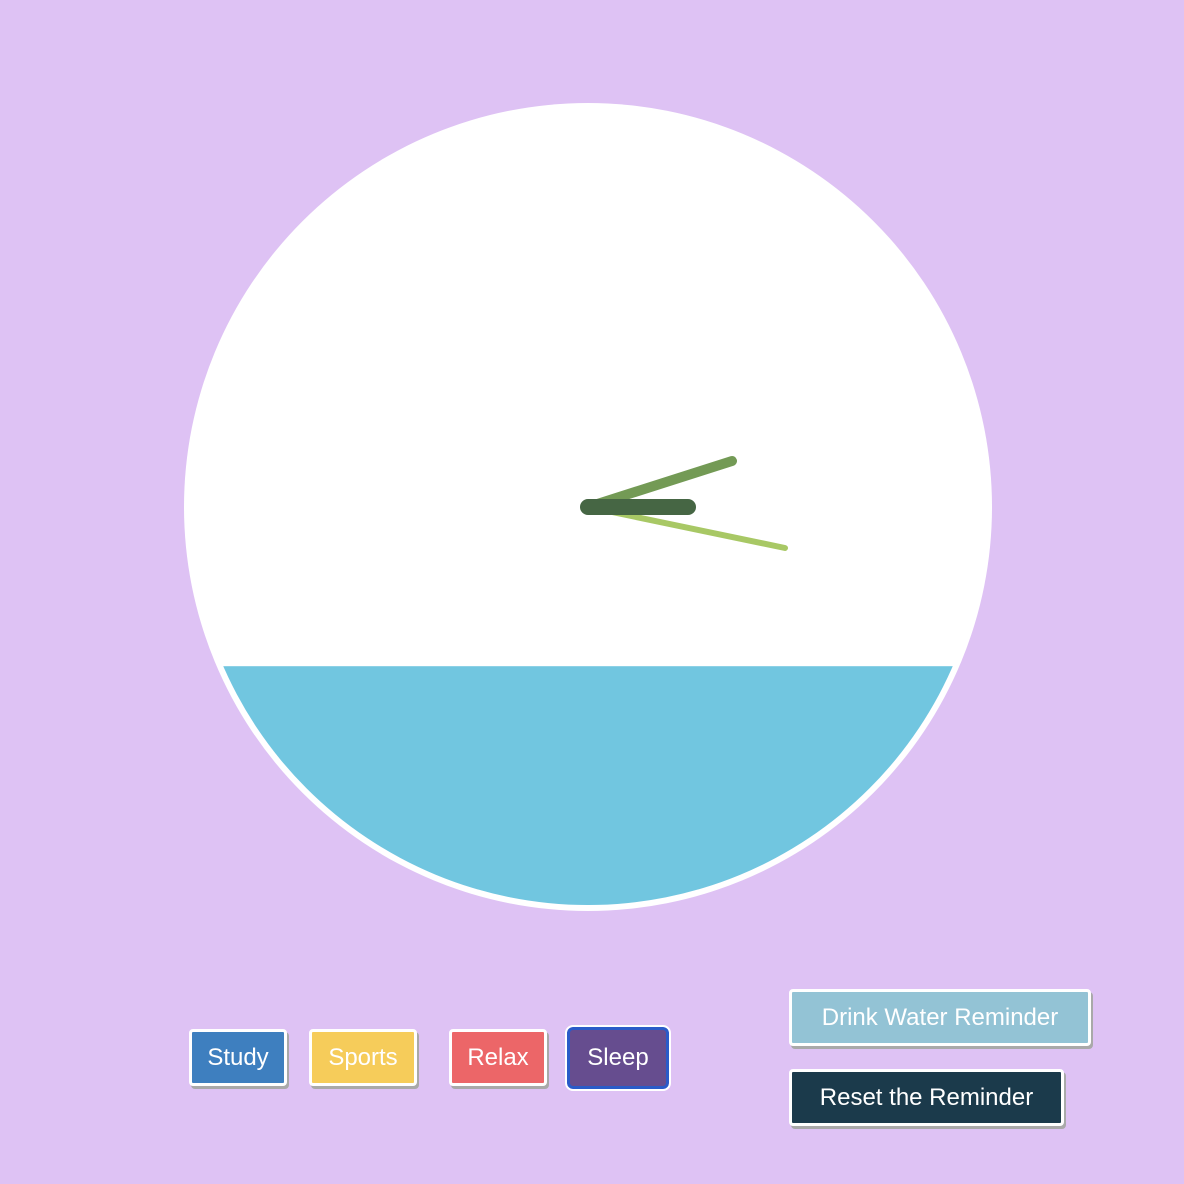 The image size is (1184, 1184). What do you see at coordinates (238, 1057) in the screenshot?
I see `study-button: Study` at bounding box center [238, 1057].